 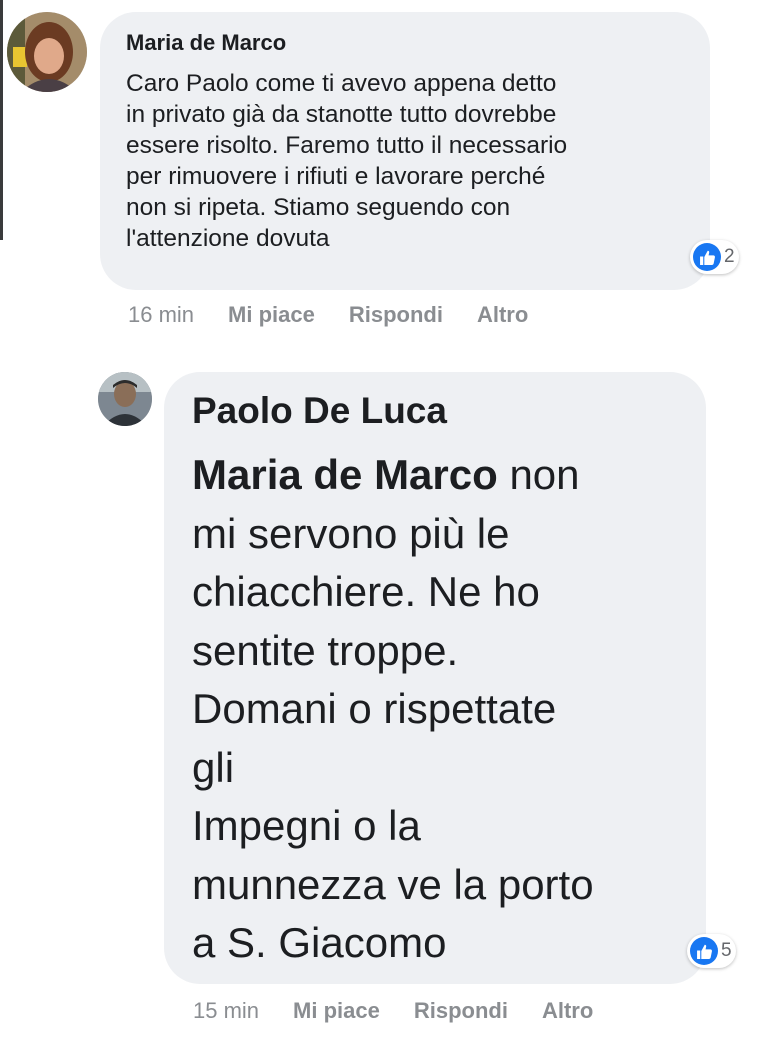 What do you see at coordinates (226, 1011) in the screenshot?
I see `comment-timestamp: 15 min` at bounding box center [226, 1011].